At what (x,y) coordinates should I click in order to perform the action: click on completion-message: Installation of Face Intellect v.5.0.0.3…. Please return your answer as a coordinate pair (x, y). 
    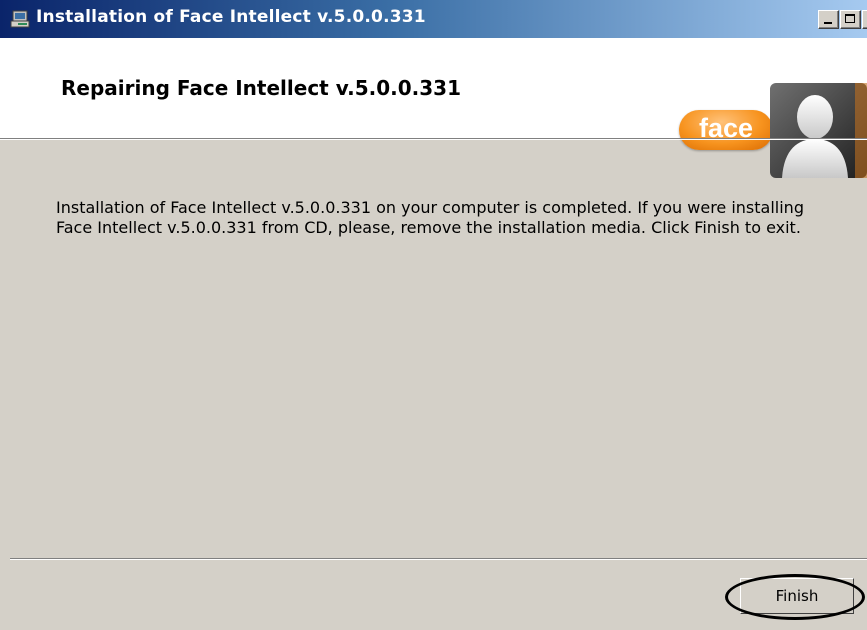
    Looking at the image, I should click on (430, 217).